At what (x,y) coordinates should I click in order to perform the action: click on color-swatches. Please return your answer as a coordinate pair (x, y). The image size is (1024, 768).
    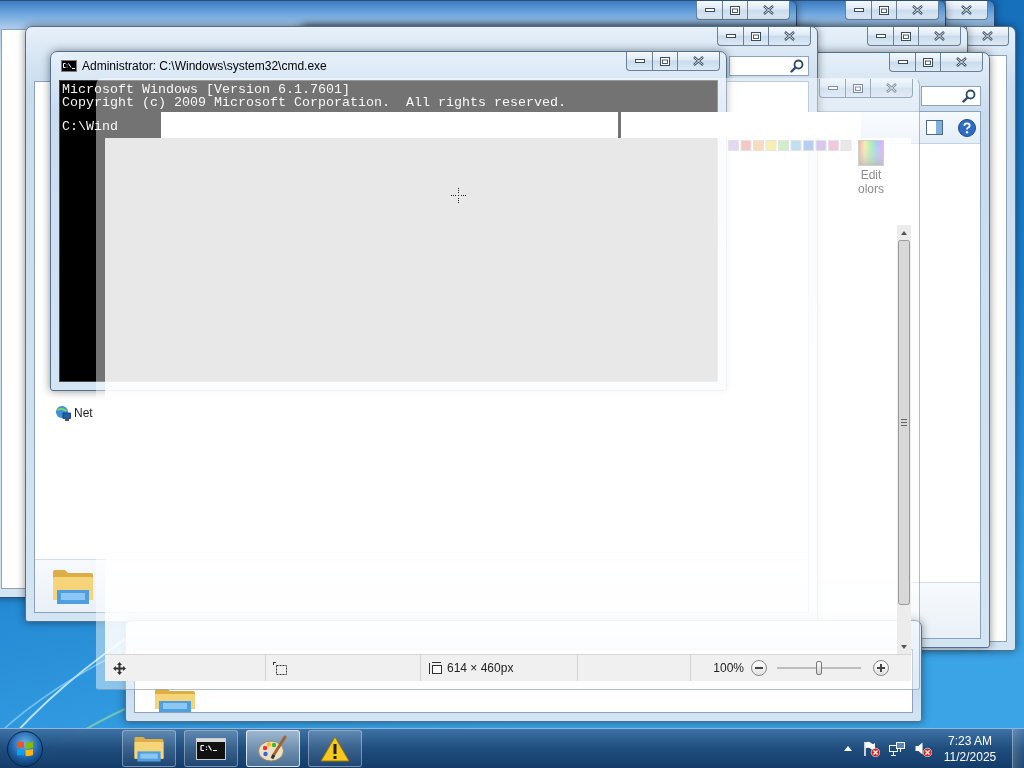
    Looking at the image, I should click on (790, 145).